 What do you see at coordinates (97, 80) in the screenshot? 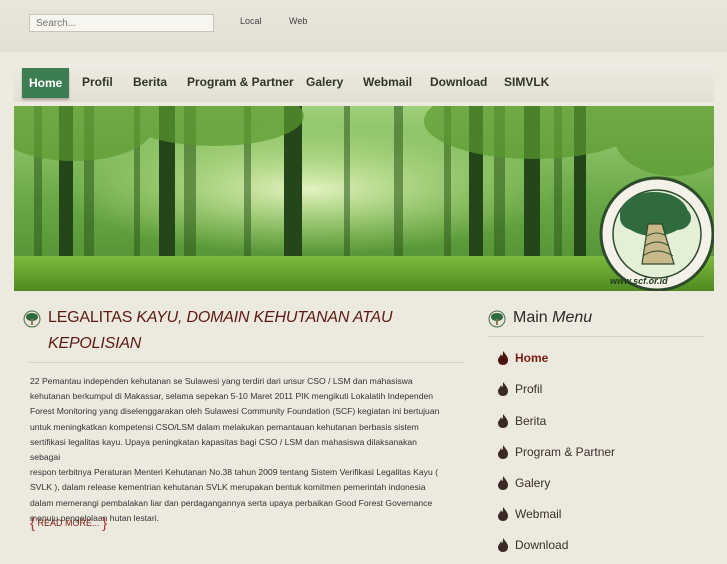
I see `nav-profil: Profil` at bounding box center [97, 80].